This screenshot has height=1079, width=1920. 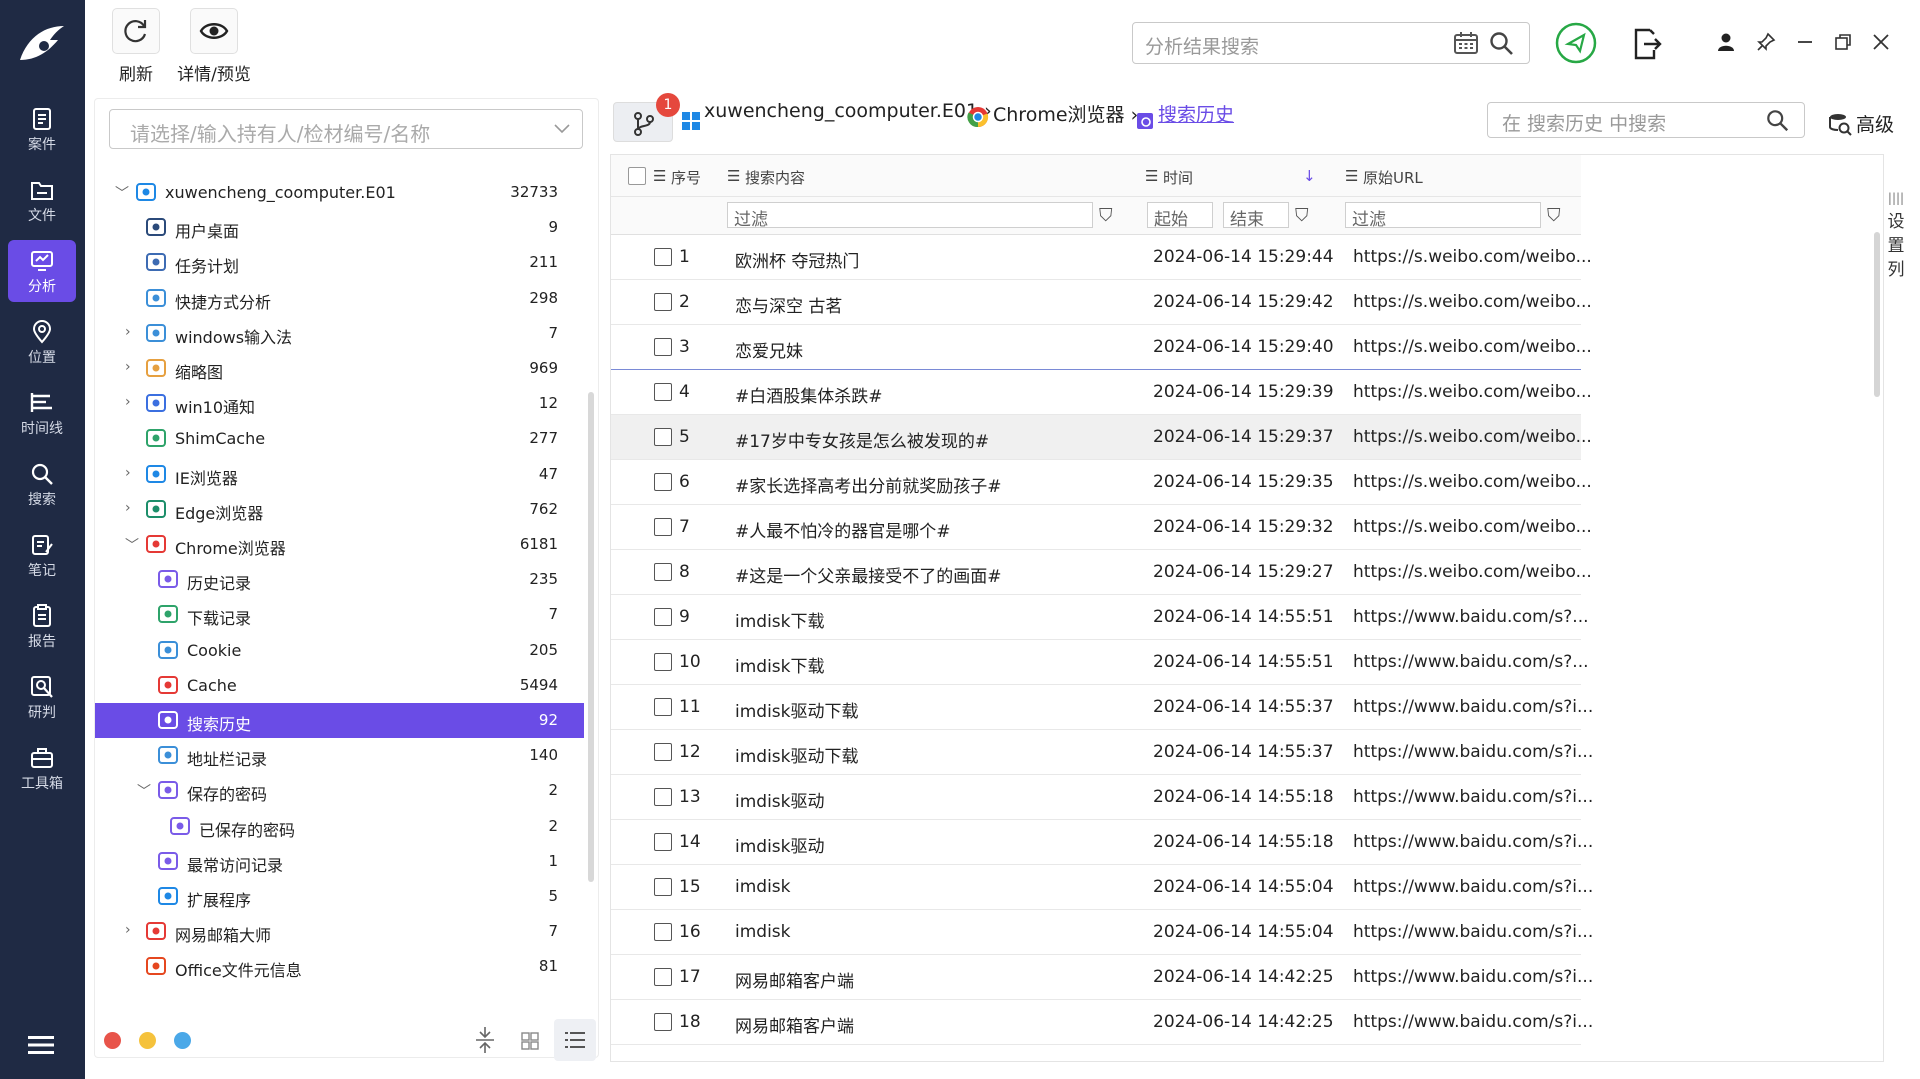 I want to click on yellow-dot, so click(x=147, y=1040).